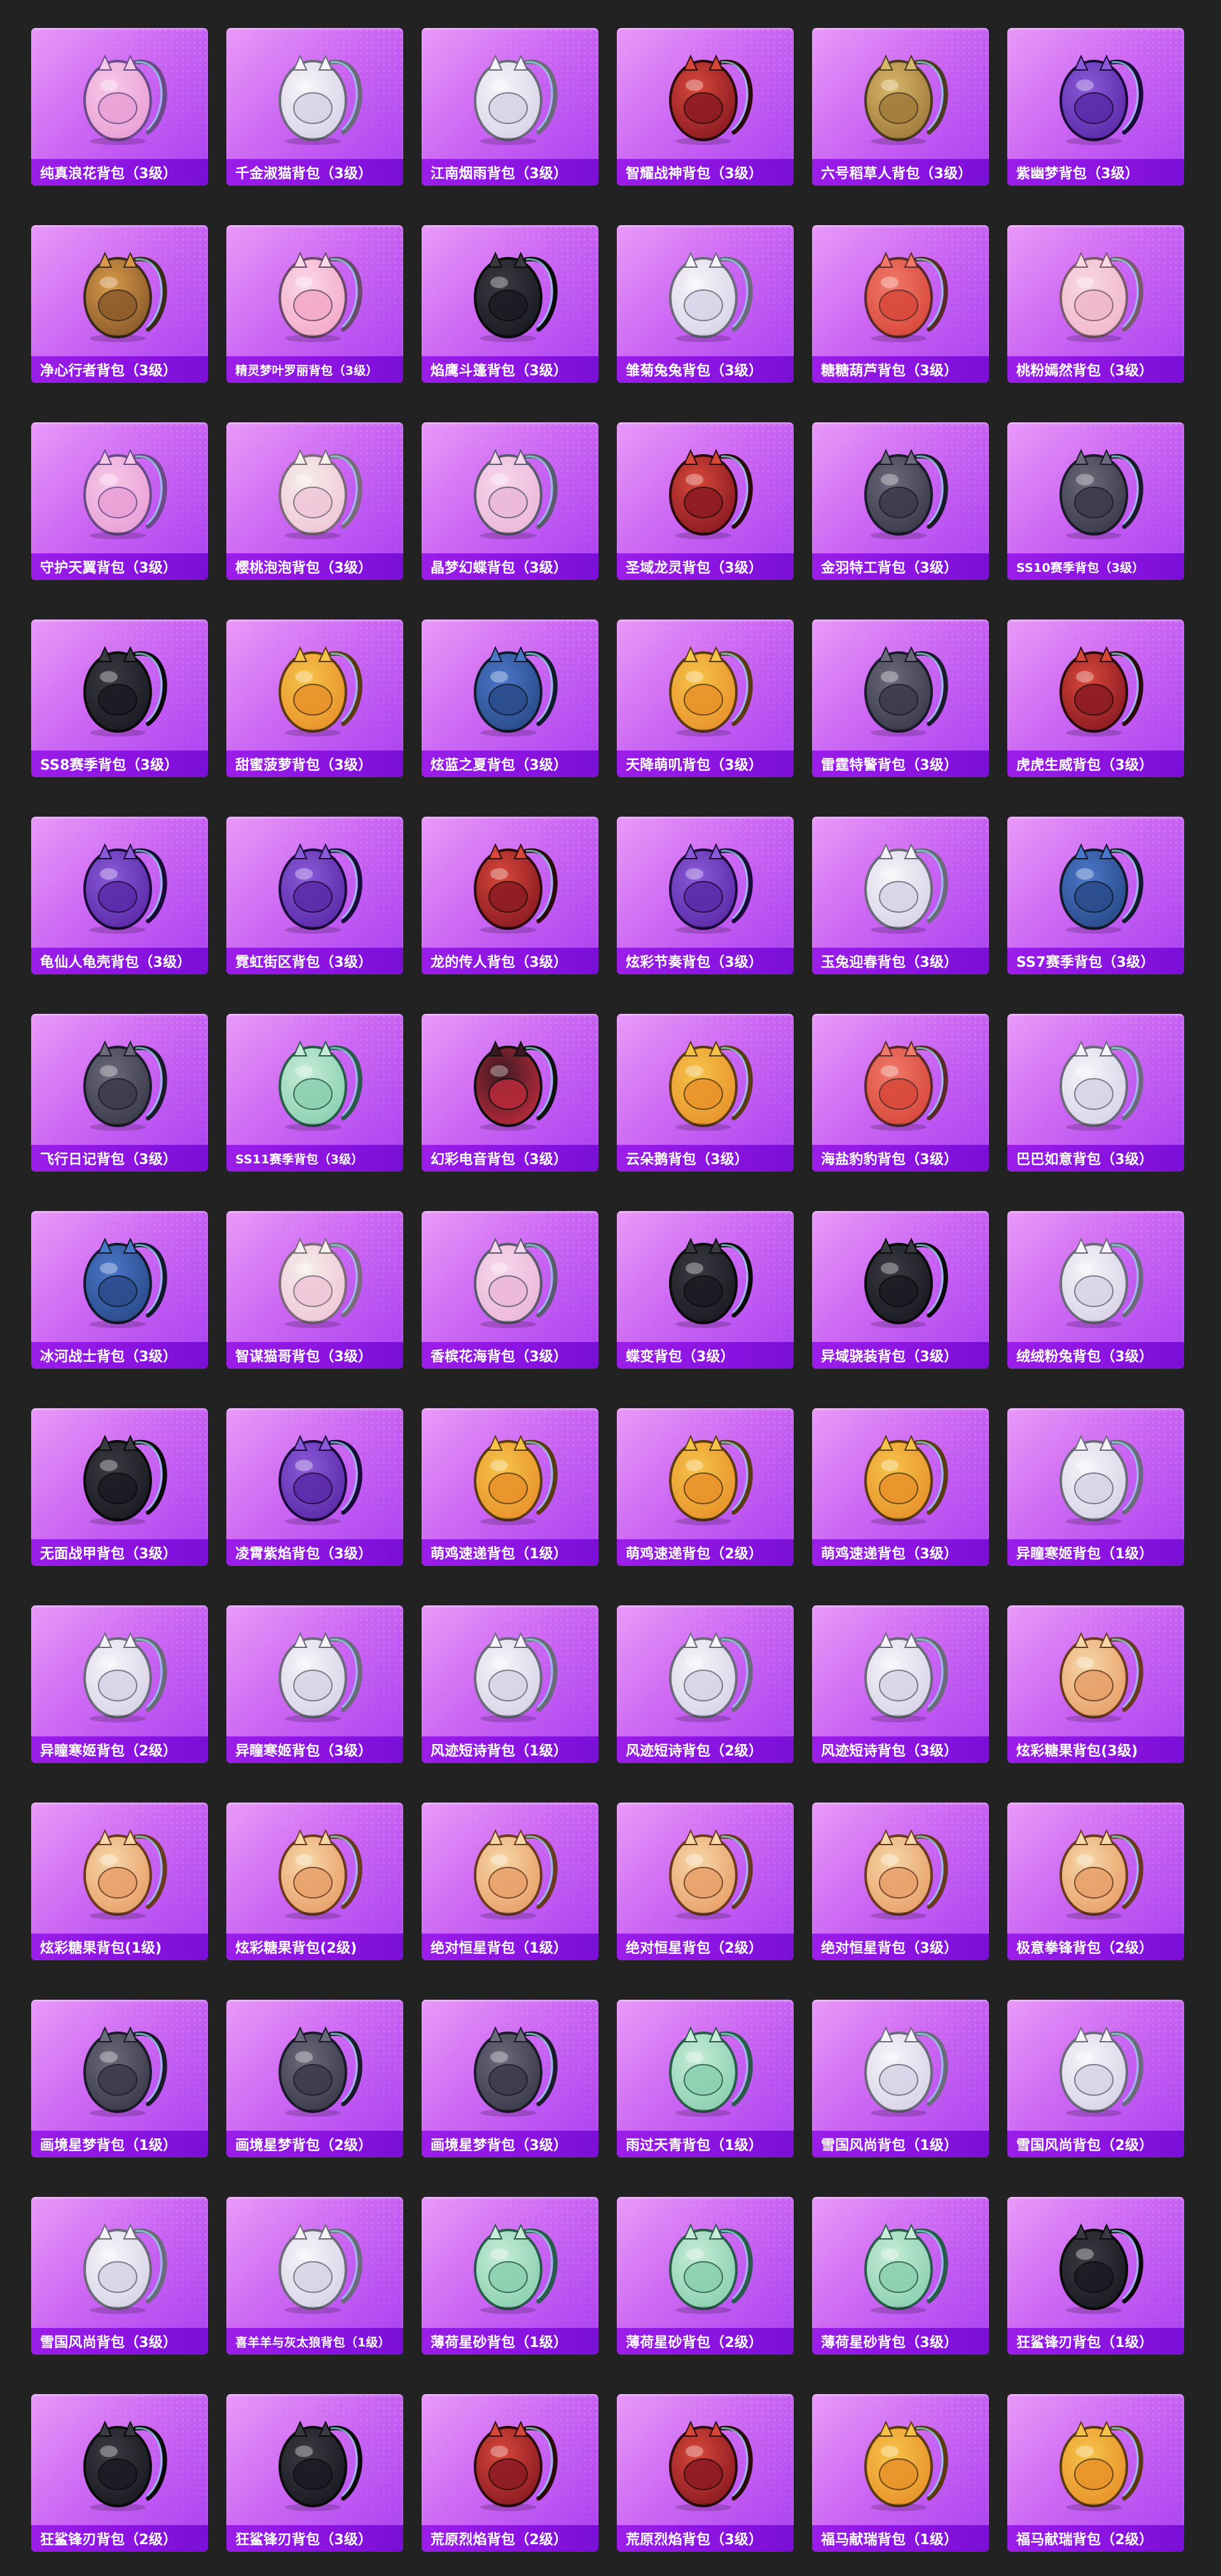 This screenshot has width=1221, height=2576. I want to click on backpack-name: 薄荷星砂背包（1级）, so click(499, 2343).